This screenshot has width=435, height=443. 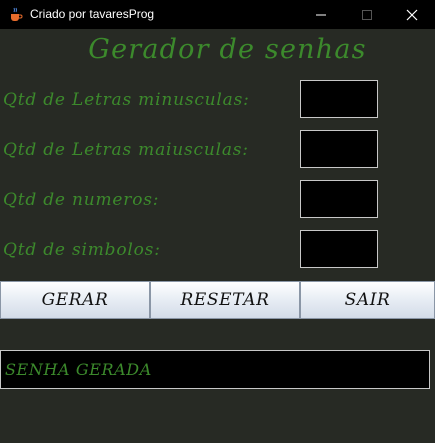 What do you see at coordinates (215, 369) in the screenshot?
I see `generated-password-field: SENHA GERADA` at bounding box center [215, 369].